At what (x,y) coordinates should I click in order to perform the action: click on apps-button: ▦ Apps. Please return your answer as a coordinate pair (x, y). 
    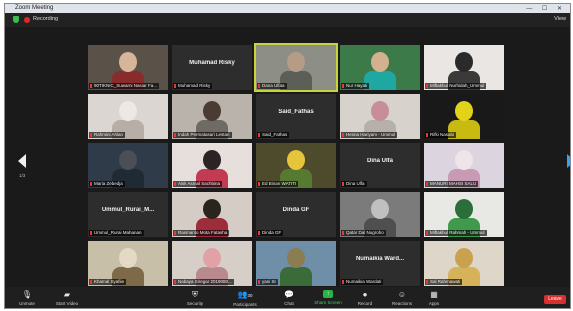
    Looking at the image, I should click on (434, 298).